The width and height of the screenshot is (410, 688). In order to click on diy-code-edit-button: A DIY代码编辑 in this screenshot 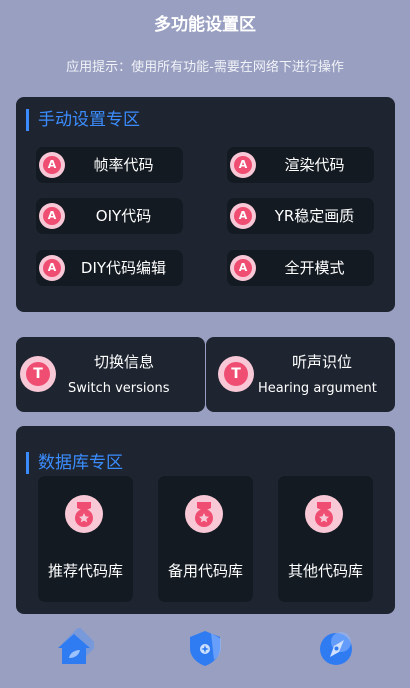, I will do `click(109, 268)`.